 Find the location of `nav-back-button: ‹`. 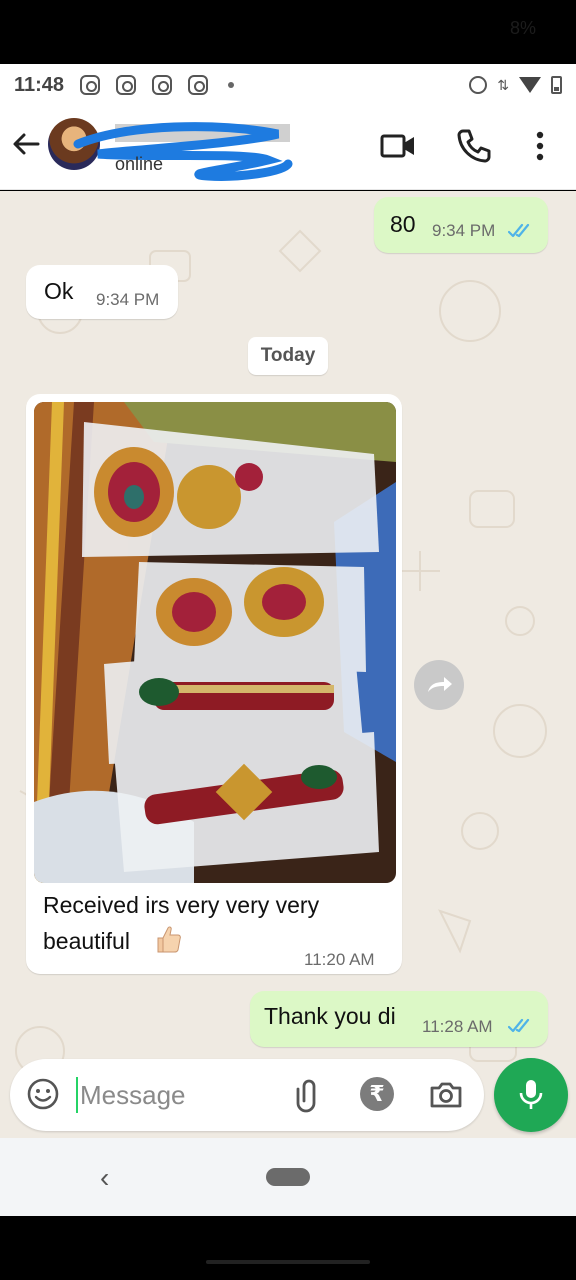

nav-back-button: ‹ is located at coordinates (104, 1178).